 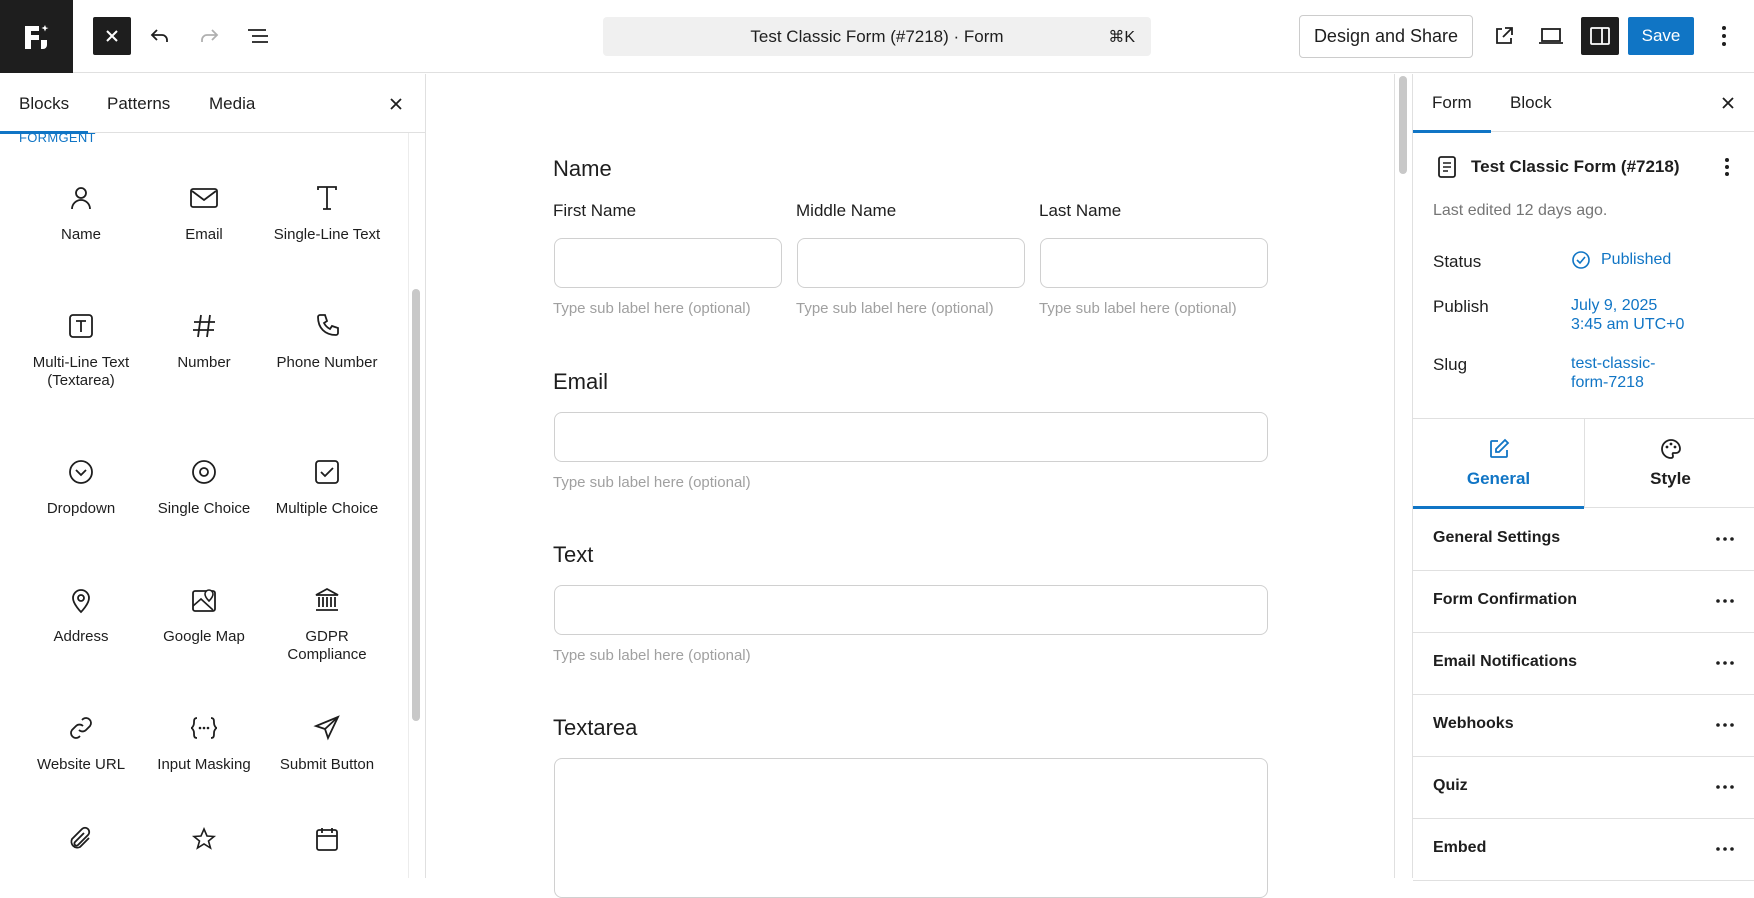 What do you see at coordinates (652, 308) in the screenshot?
I see `first-name-sublabel: Type sub label here (optional)` at bounding box center [652, 308].